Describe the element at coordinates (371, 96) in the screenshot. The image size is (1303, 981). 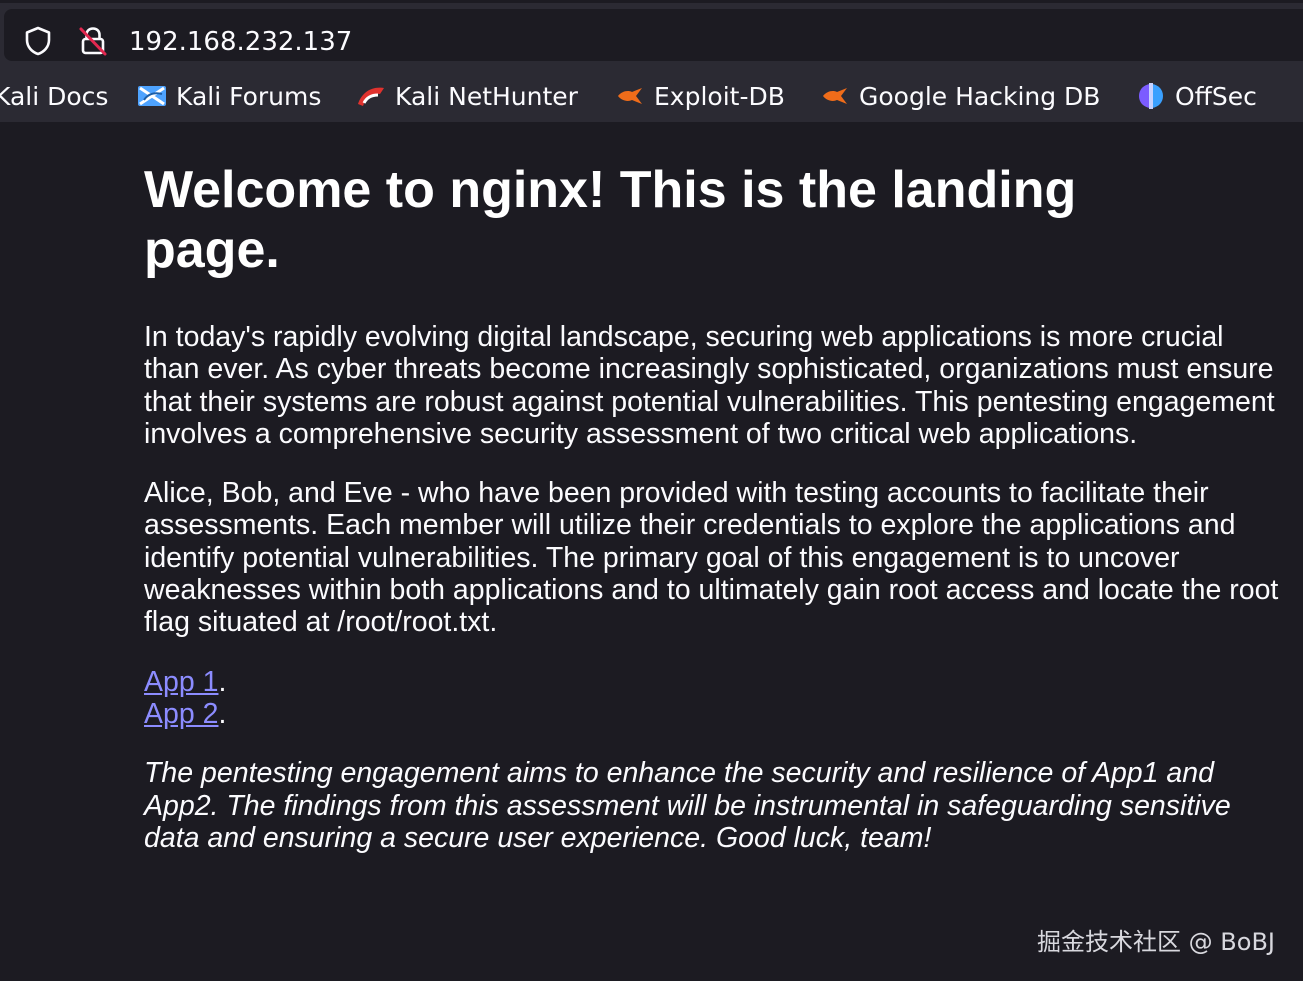
I see `kali-nethunter-icon` at that location.